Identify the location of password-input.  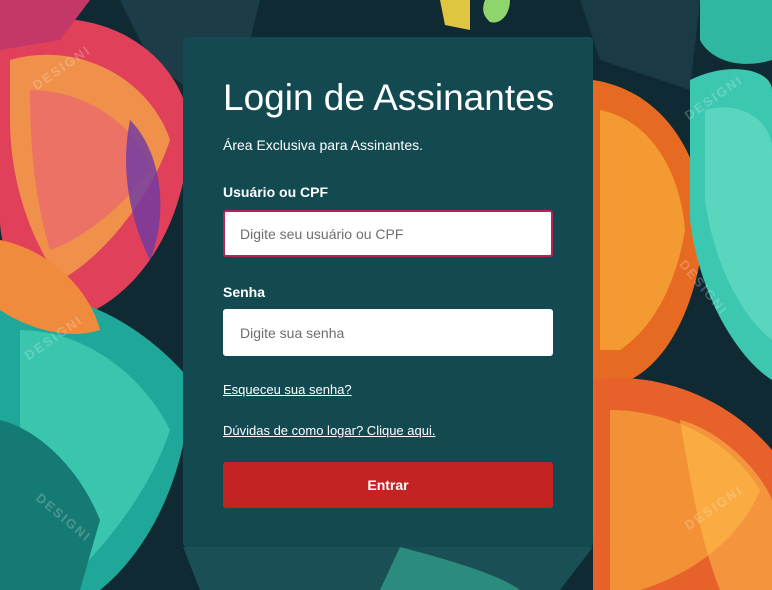
(388, 332).